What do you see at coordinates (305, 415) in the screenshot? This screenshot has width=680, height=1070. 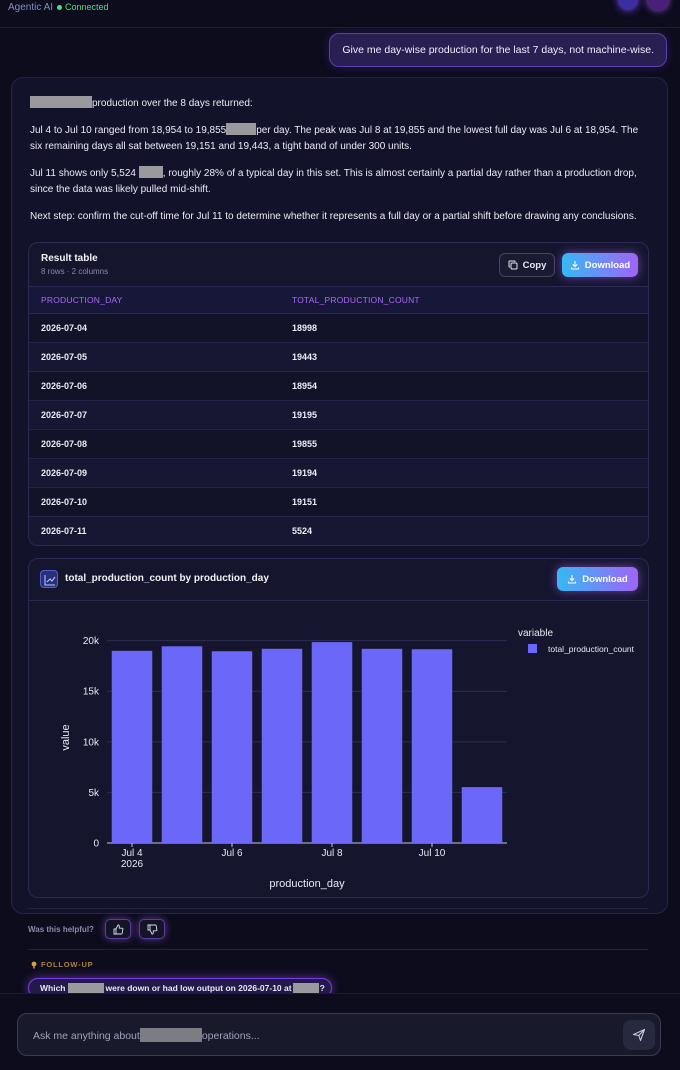 I see `table-cell: 19195` at bounding box center [305, 415].